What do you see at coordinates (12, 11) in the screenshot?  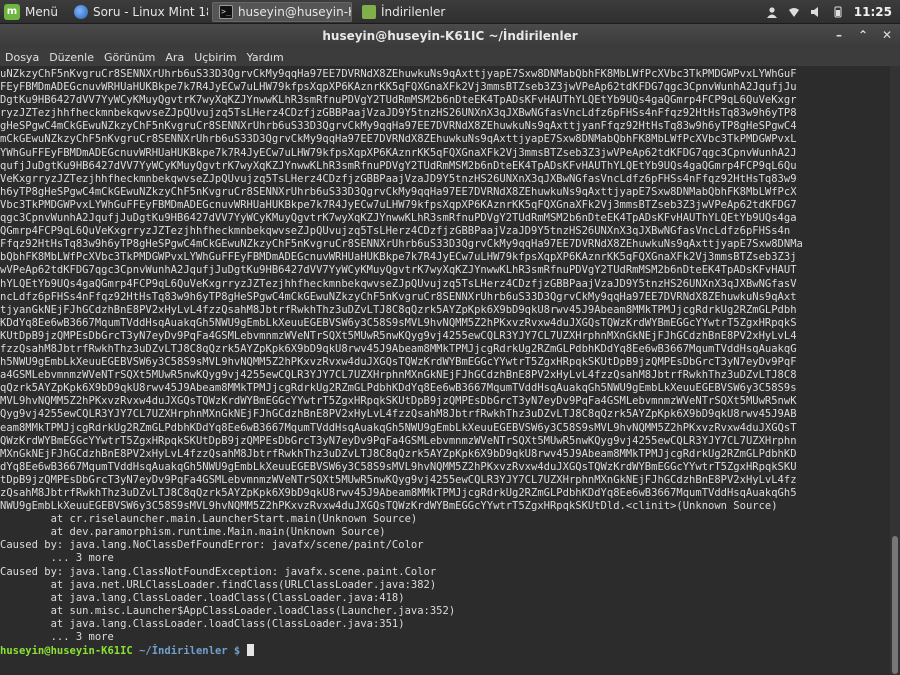 I see `mint-logo-icon: m` at bounding box center [12, 11].